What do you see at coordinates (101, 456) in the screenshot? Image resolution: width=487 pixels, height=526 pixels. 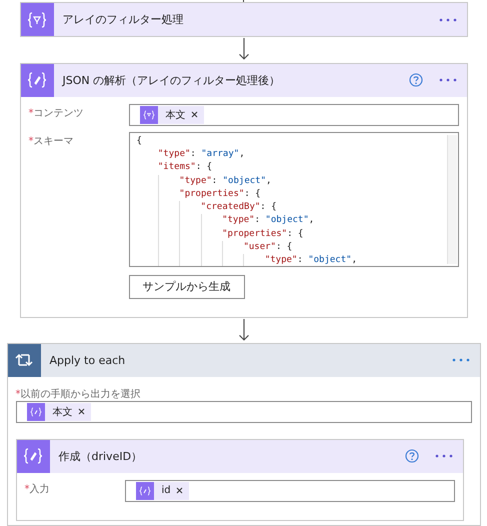 I see `card-title: 作成（driveID）` at bounding box center [101, 456].